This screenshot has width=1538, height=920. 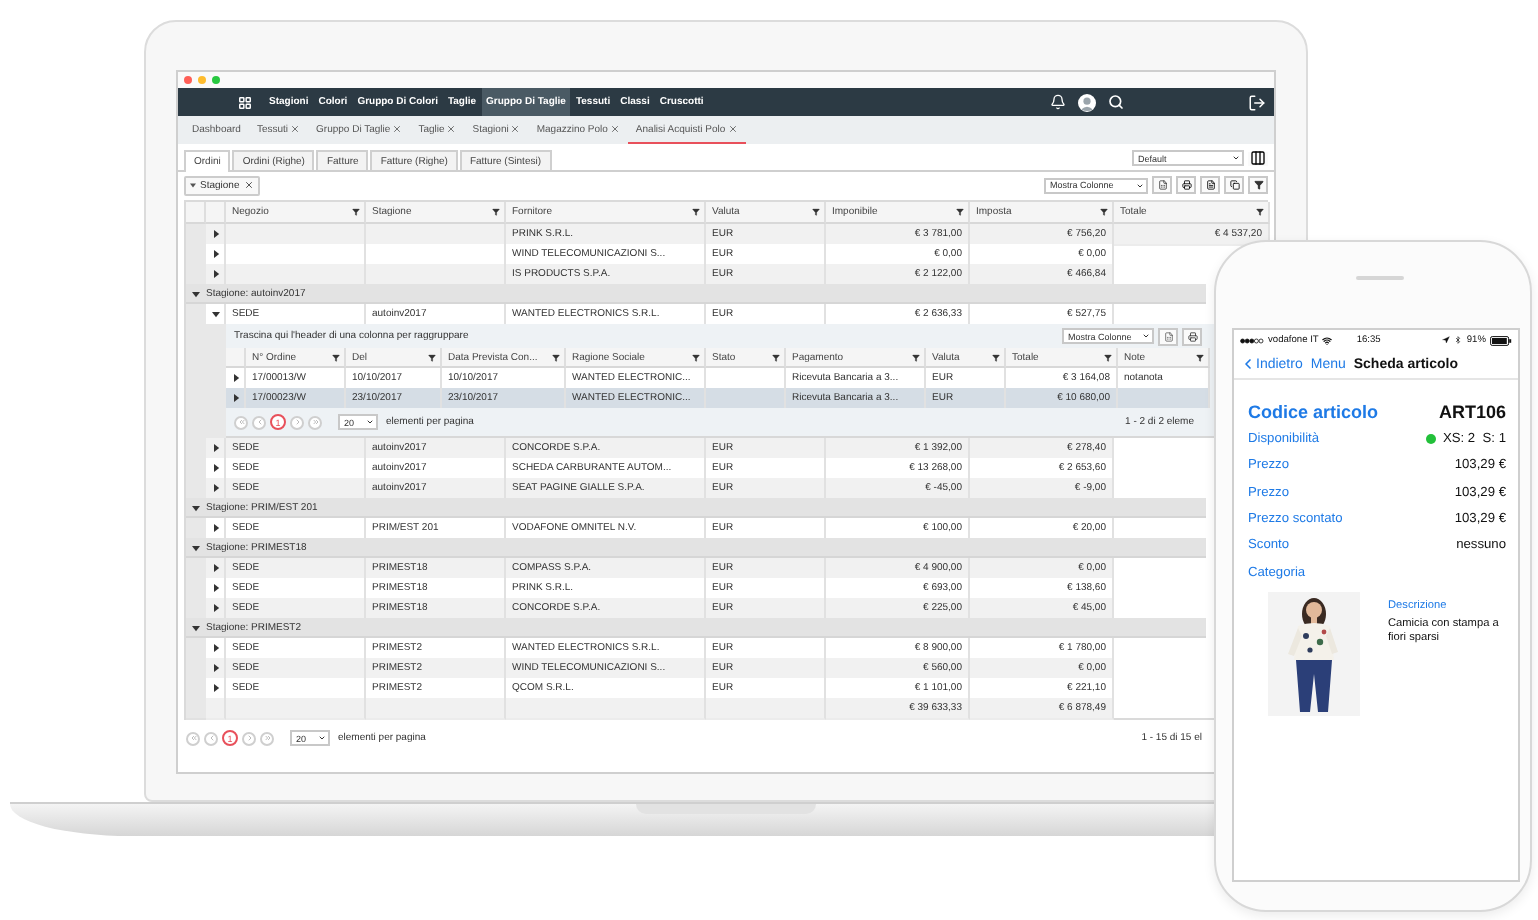 I want to click on field-label: Codice articolo, so click(x=1313, y=412).